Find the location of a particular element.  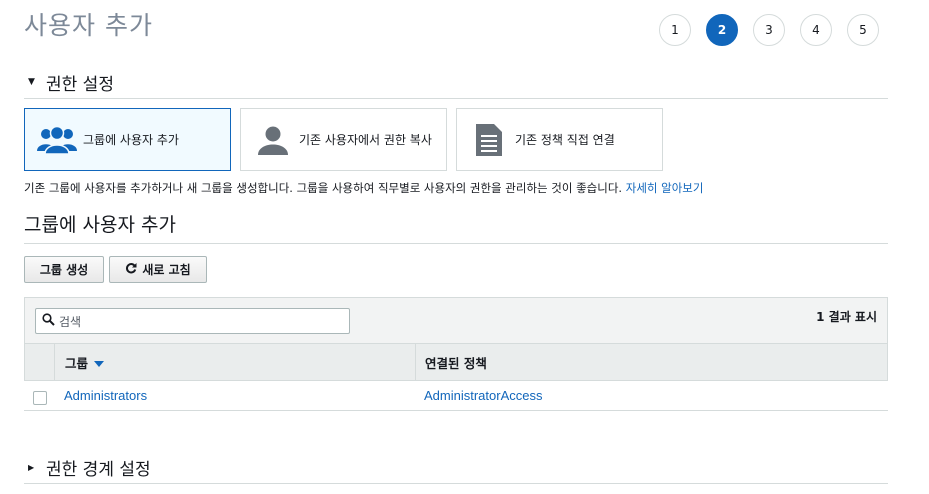

caret-right-icon: ▶ is located at coordinates (31, 467).